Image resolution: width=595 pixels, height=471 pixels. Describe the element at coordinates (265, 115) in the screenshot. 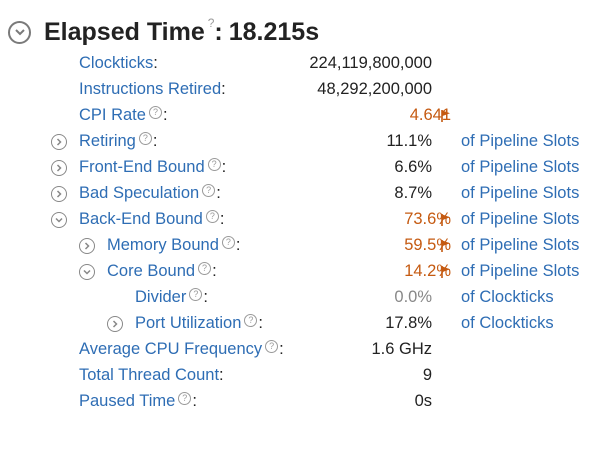

I see `metric-row-cpi-rate: CPI Rate?: 4.641` at that location.